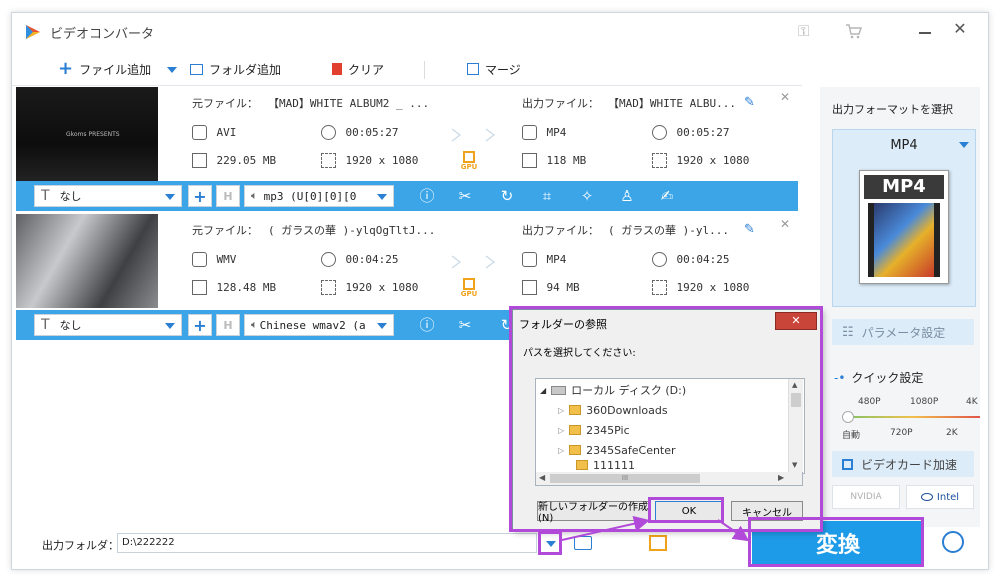 This screenshot has height=582, width=1000. I want to click on annotation-arrow-to-ok, so click(605, 528).